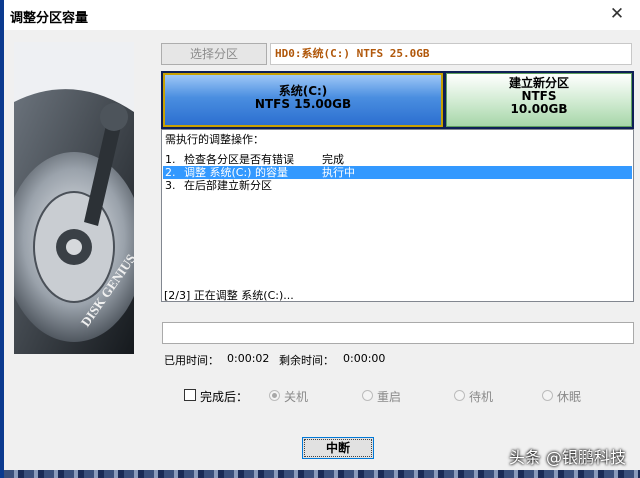 Image resolution: width=640 pixels, height=478 pixels. I want to click on remaining-time-value: 0:00:00, so click(364, 358).